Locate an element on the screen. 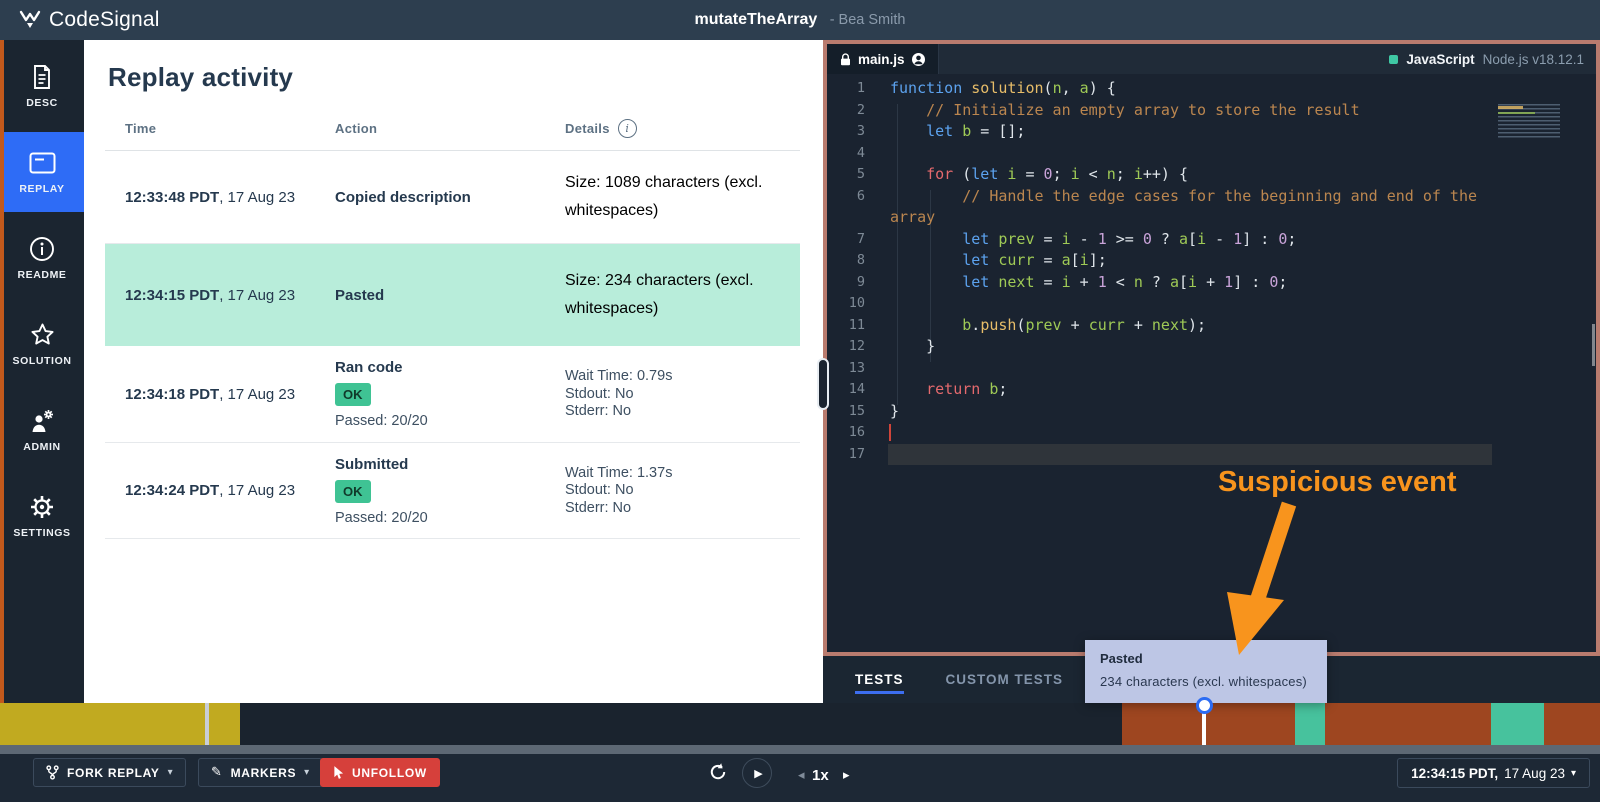 The height and width of the screenshot is (802, 1600). line-number: 14 is located at coordinates (856, 389).